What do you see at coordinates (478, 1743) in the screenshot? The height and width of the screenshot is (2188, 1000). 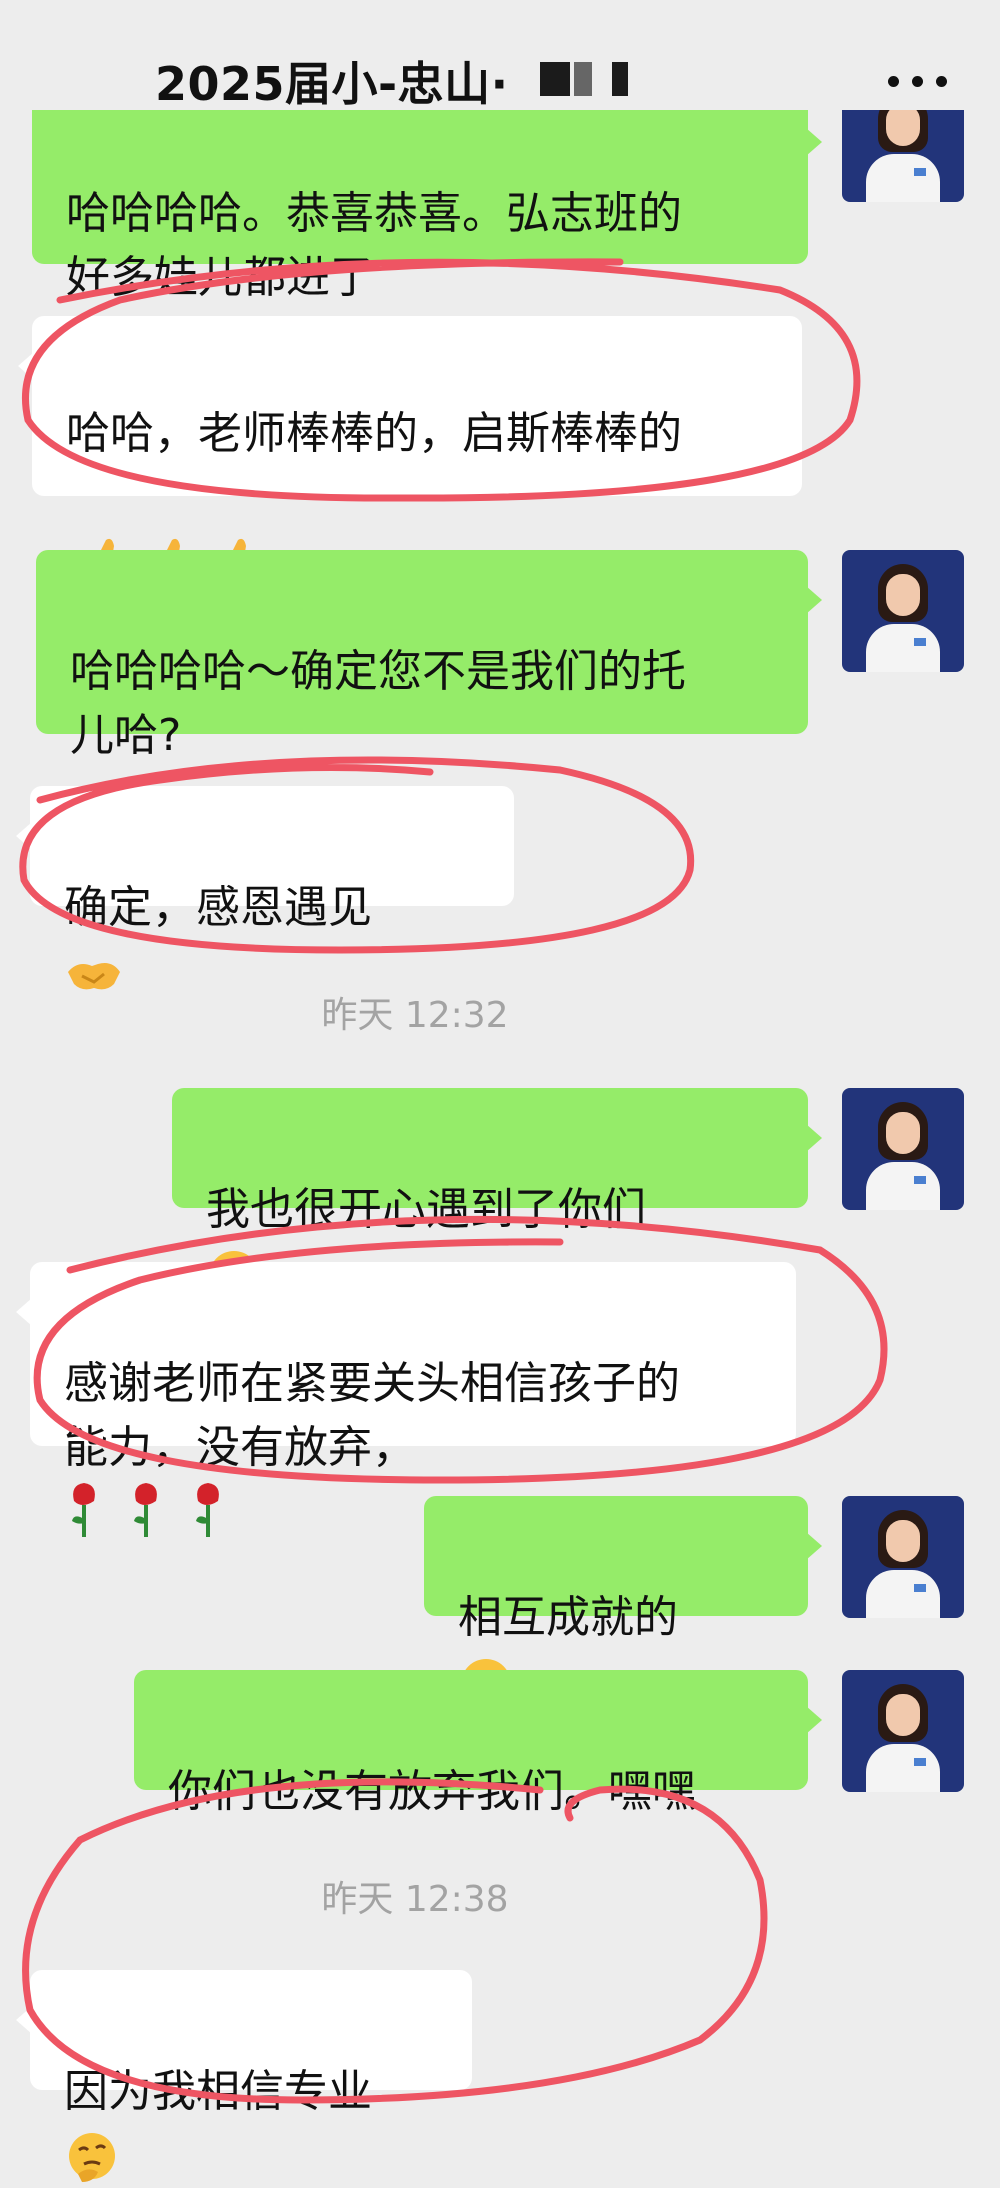 I see `message-bubble-sent: 你们也没有放弃我们。嘿嘿` at bounding box center [478, 1743].